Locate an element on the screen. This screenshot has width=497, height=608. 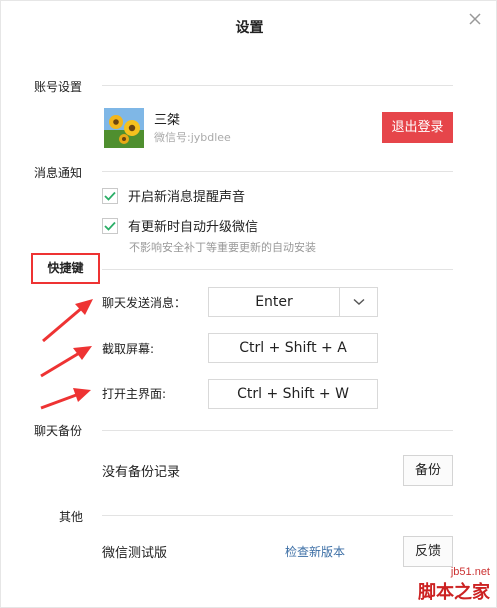
window-title: 设置 is located at coordinates (249, 28).